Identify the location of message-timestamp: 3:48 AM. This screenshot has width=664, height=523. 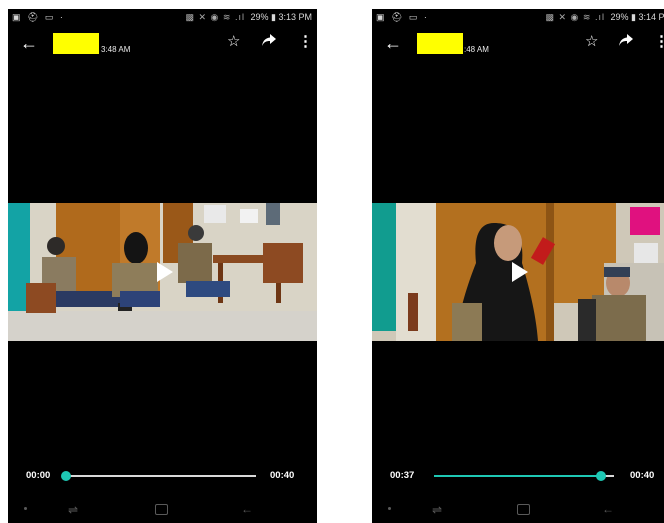
(116, 49).